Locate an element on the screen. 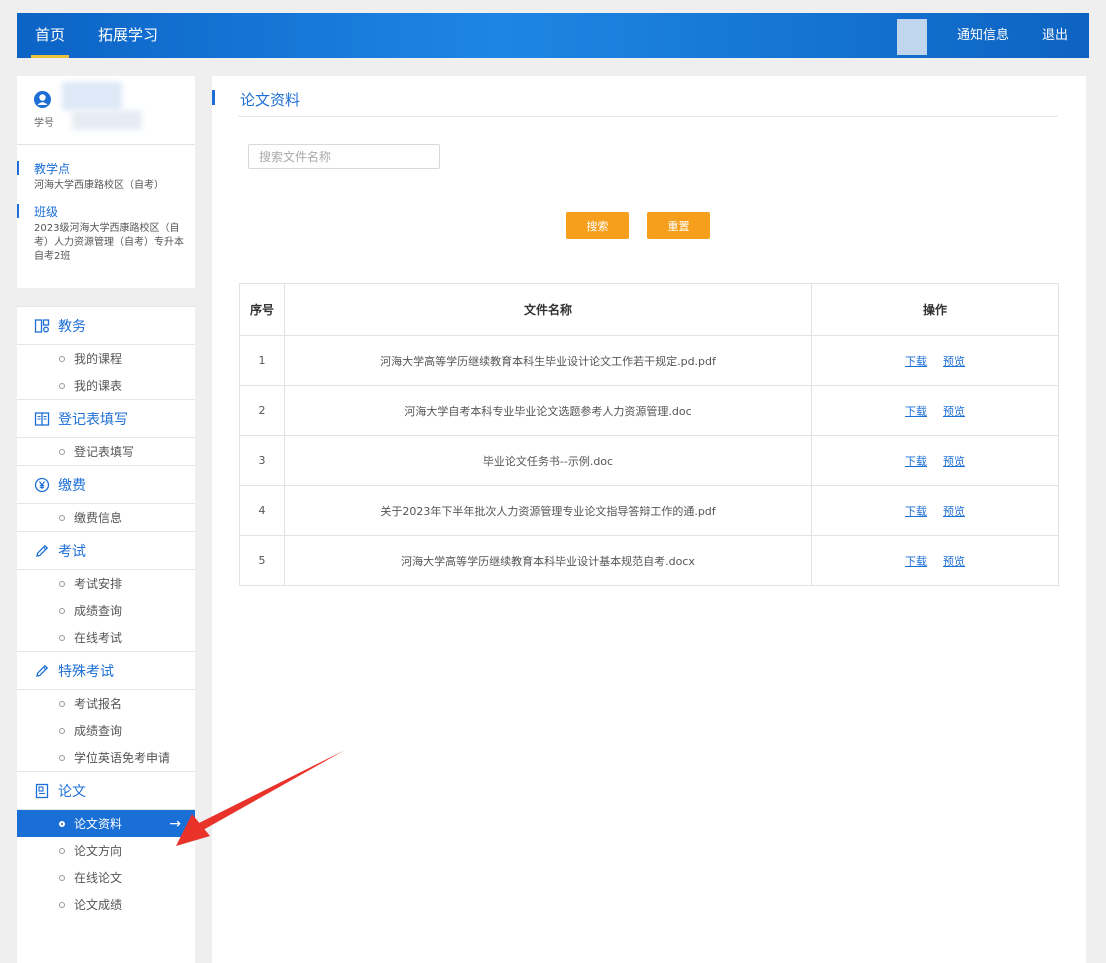 Image resolution: width=1106 pixels, height=963 pixels. nav-home-link: 首页 is located at coordinates (50, 35).